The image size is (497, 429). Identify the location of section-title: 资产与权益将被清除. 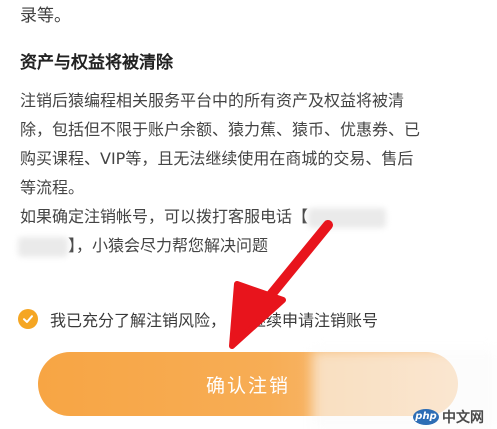
(96, 63).